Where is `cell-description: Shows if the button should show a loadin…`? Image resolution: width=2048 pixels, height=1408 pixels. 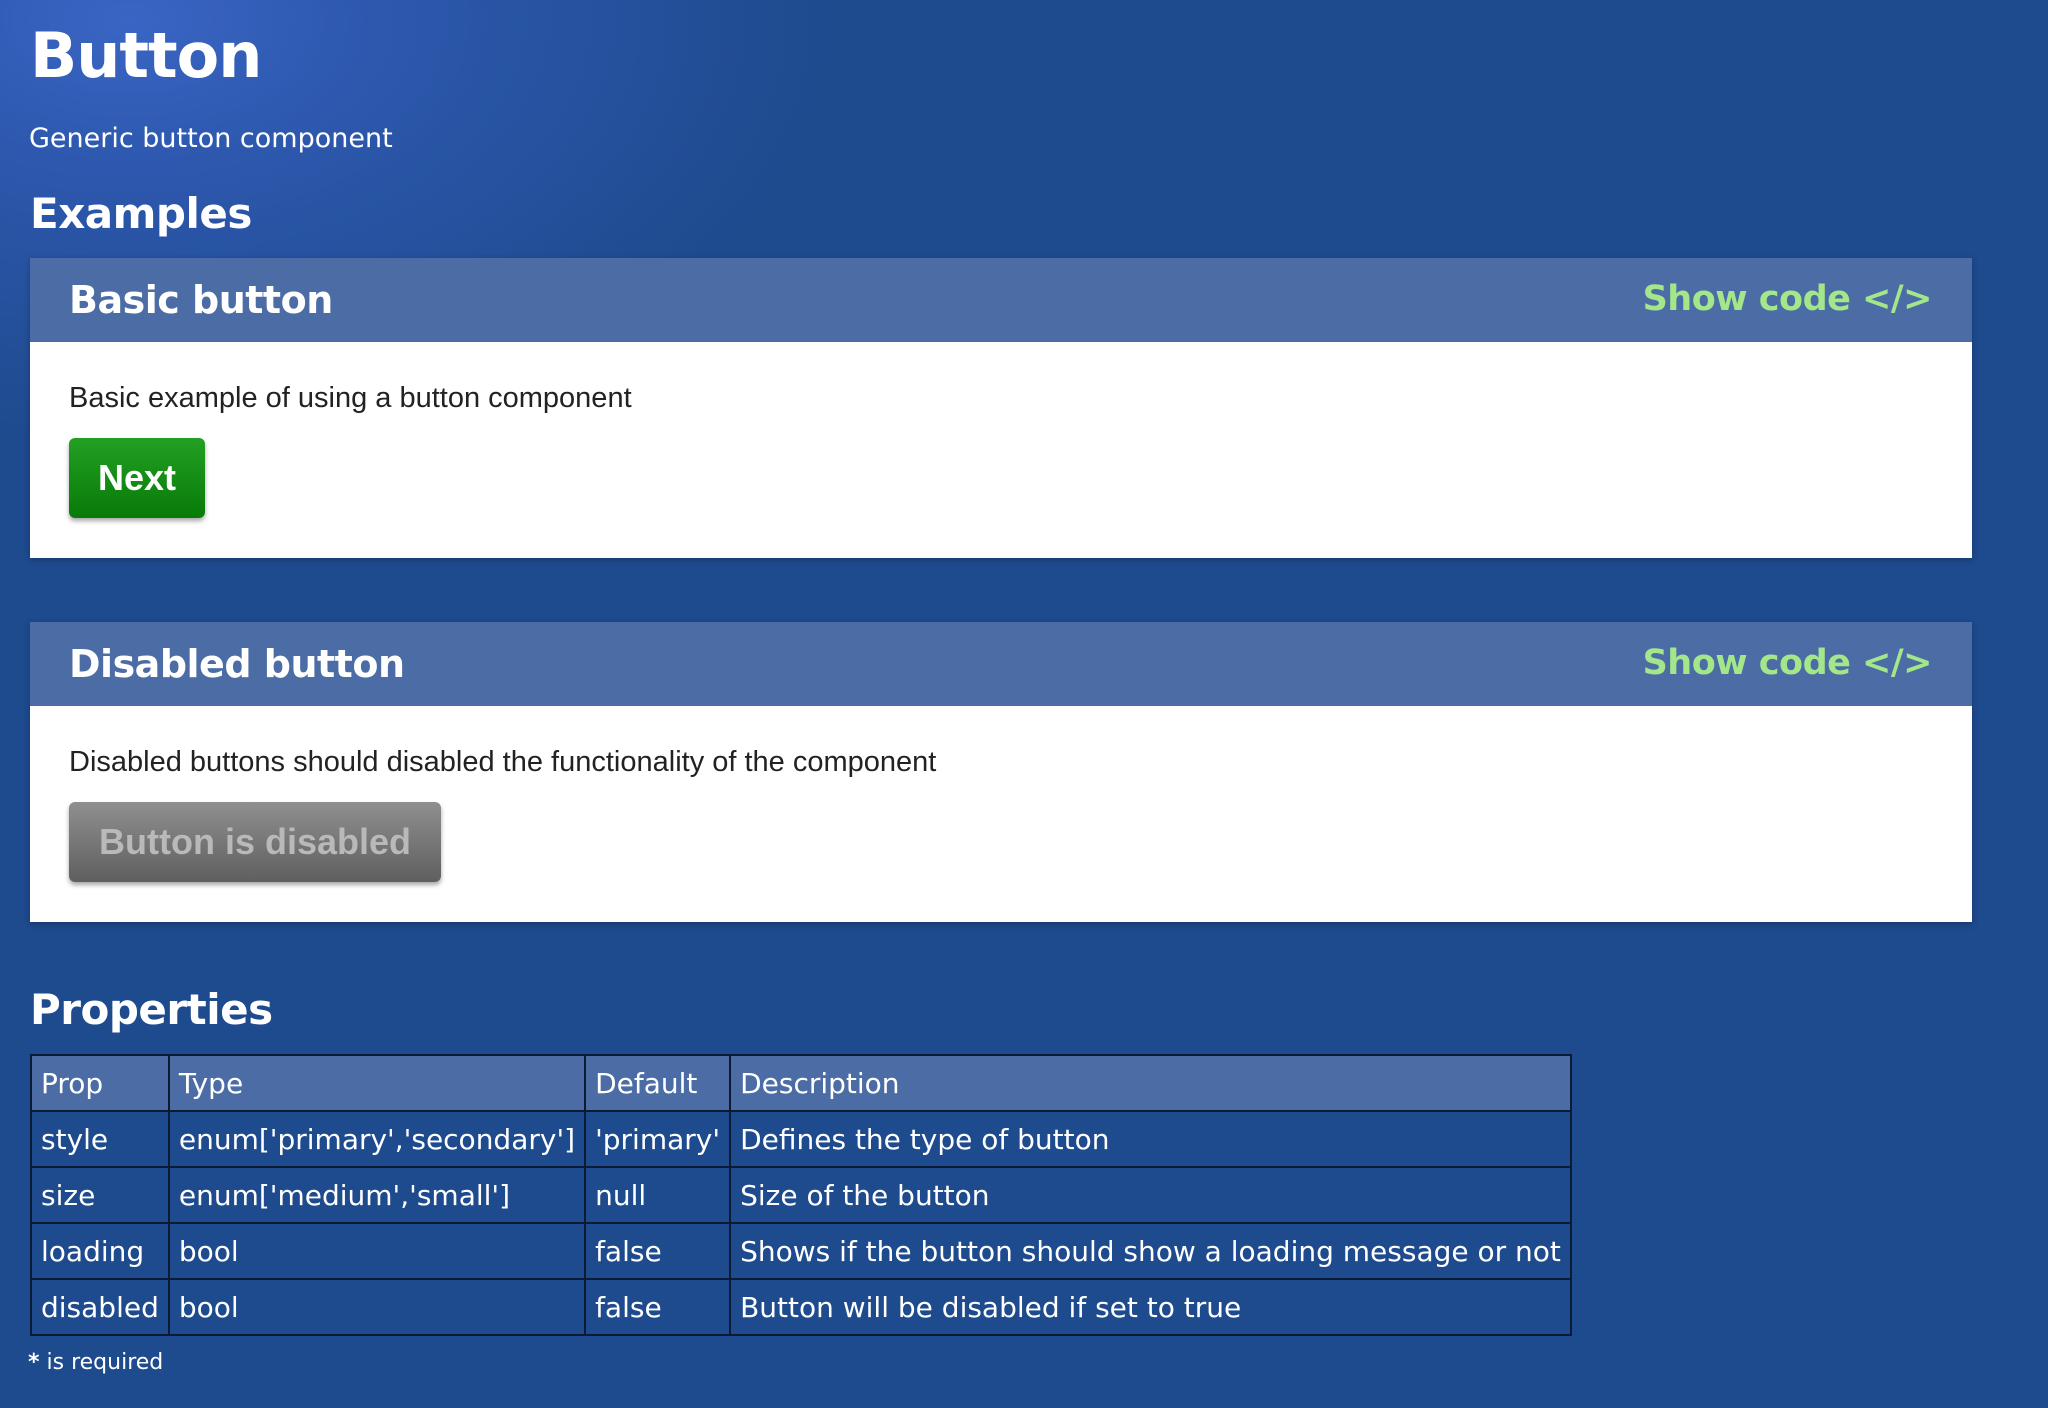 cell-description: Shows if the button should show a loadin… is located at coordinates (1150, 1251).